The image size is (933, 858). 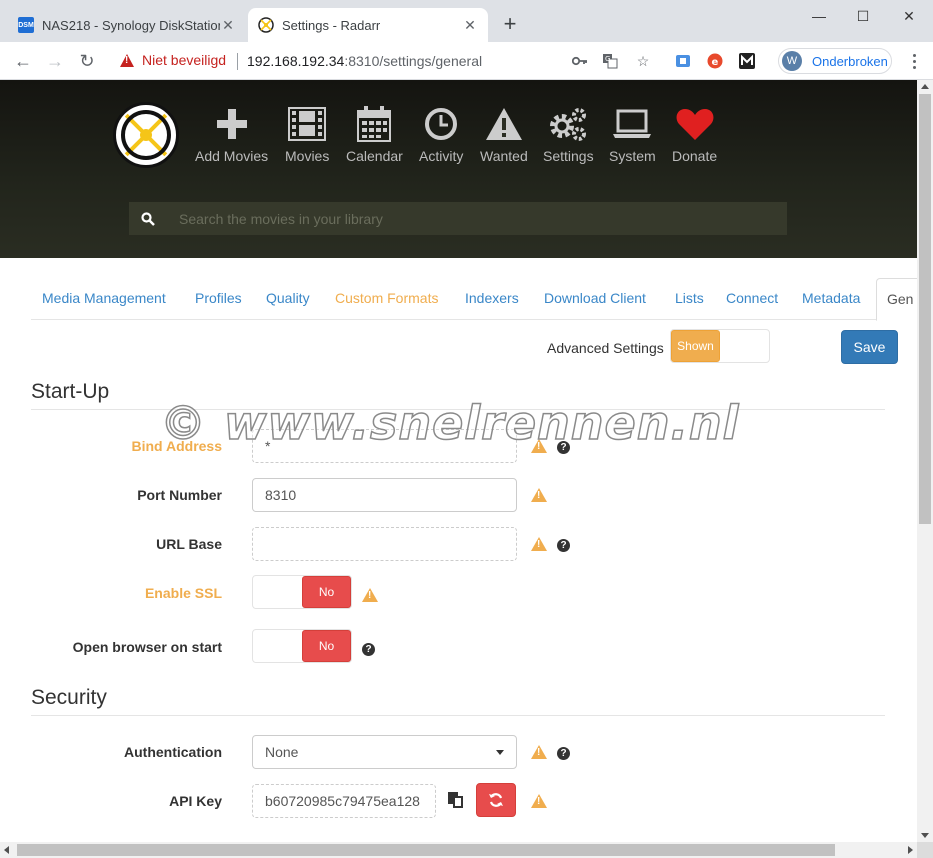 I want to click on vertical-scrollbar, so click(x=925, y=461).